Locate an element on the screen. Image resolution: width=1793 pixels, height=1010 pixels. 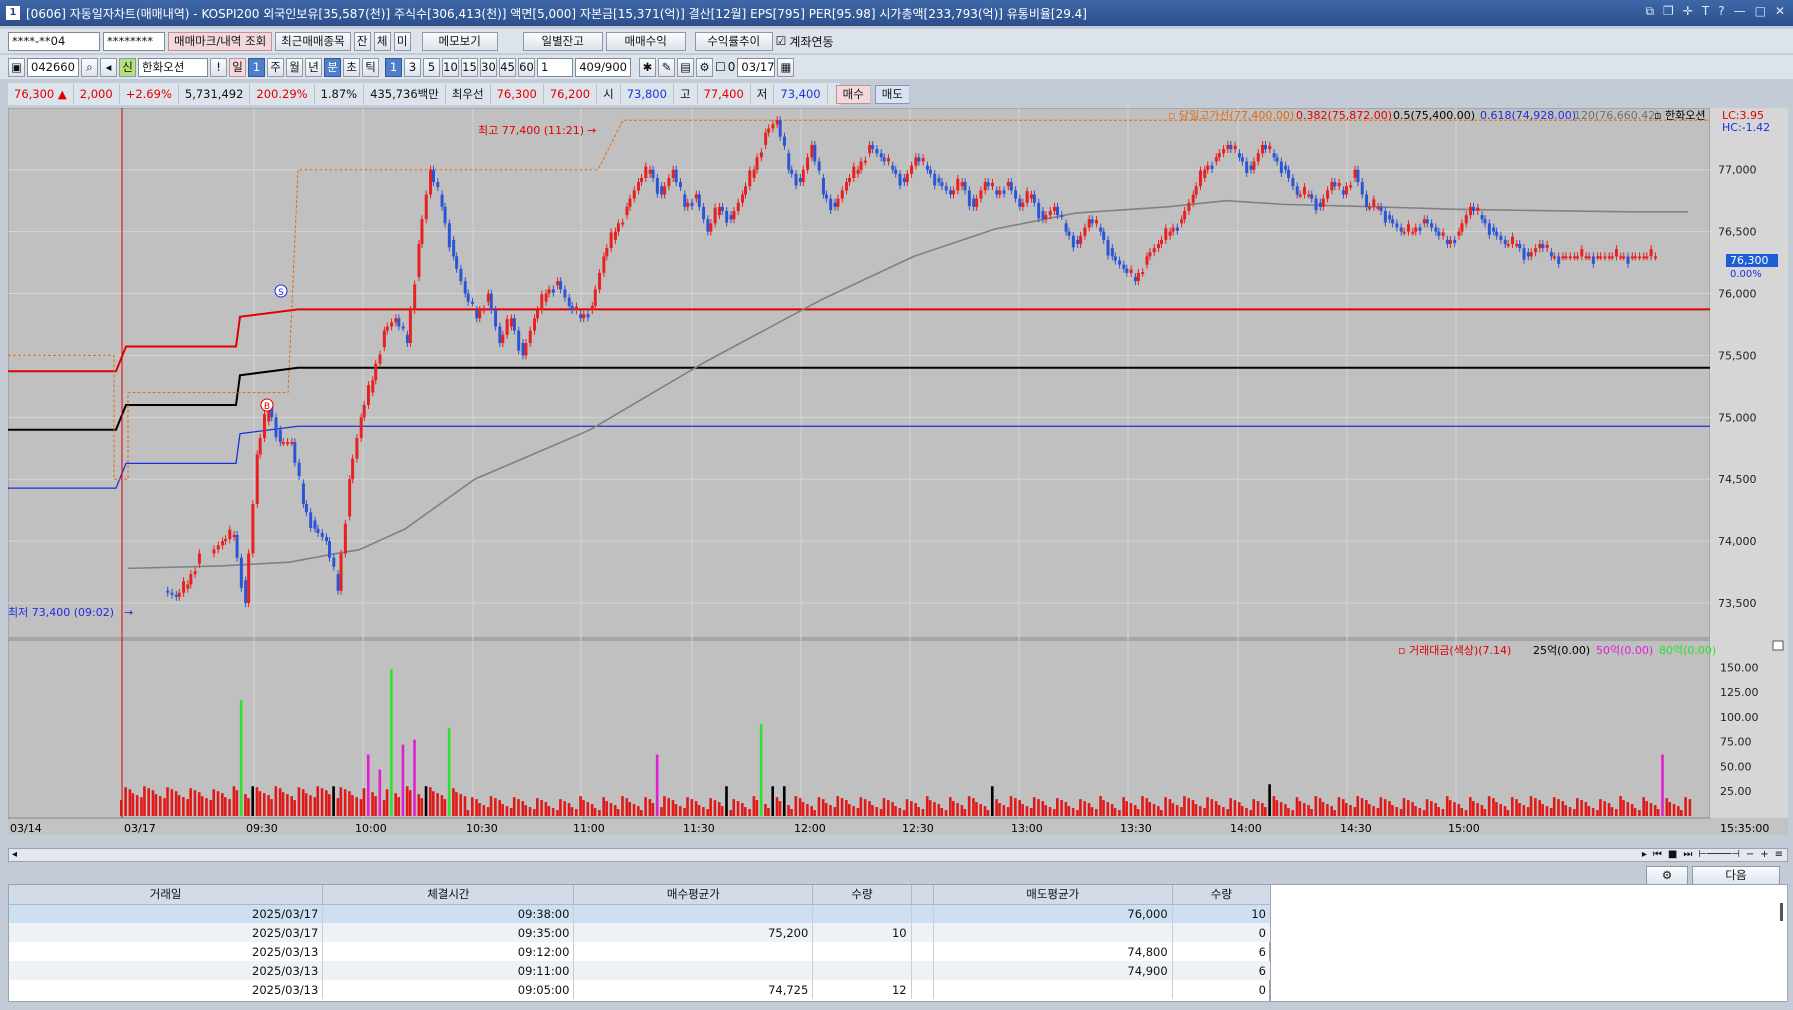
restore-icon: ⧉ is located at coordinates (1649, 11).